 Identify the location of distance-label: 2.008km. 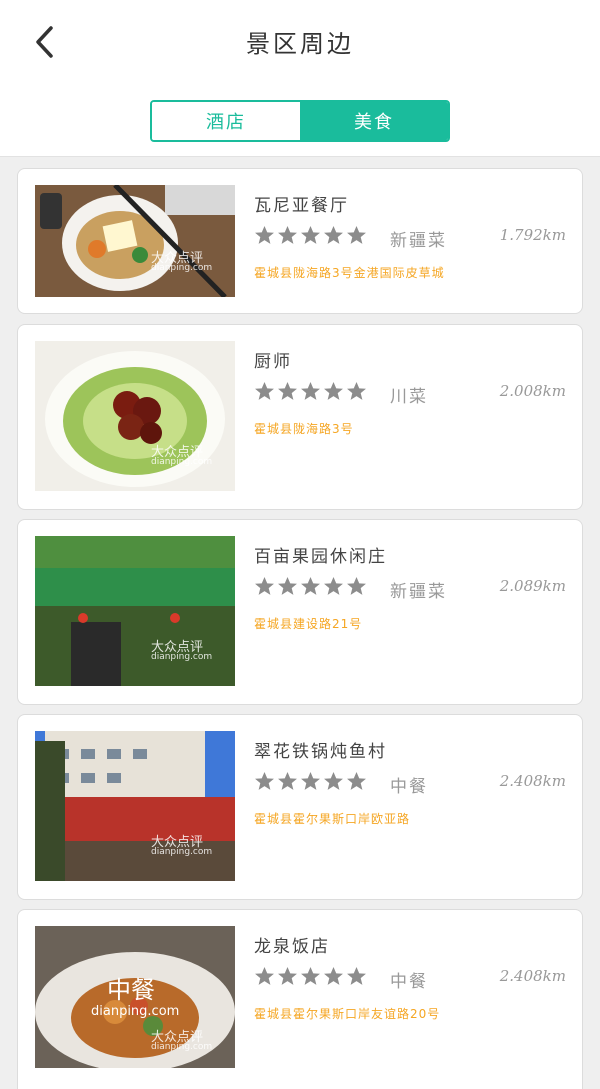
(532, 391).